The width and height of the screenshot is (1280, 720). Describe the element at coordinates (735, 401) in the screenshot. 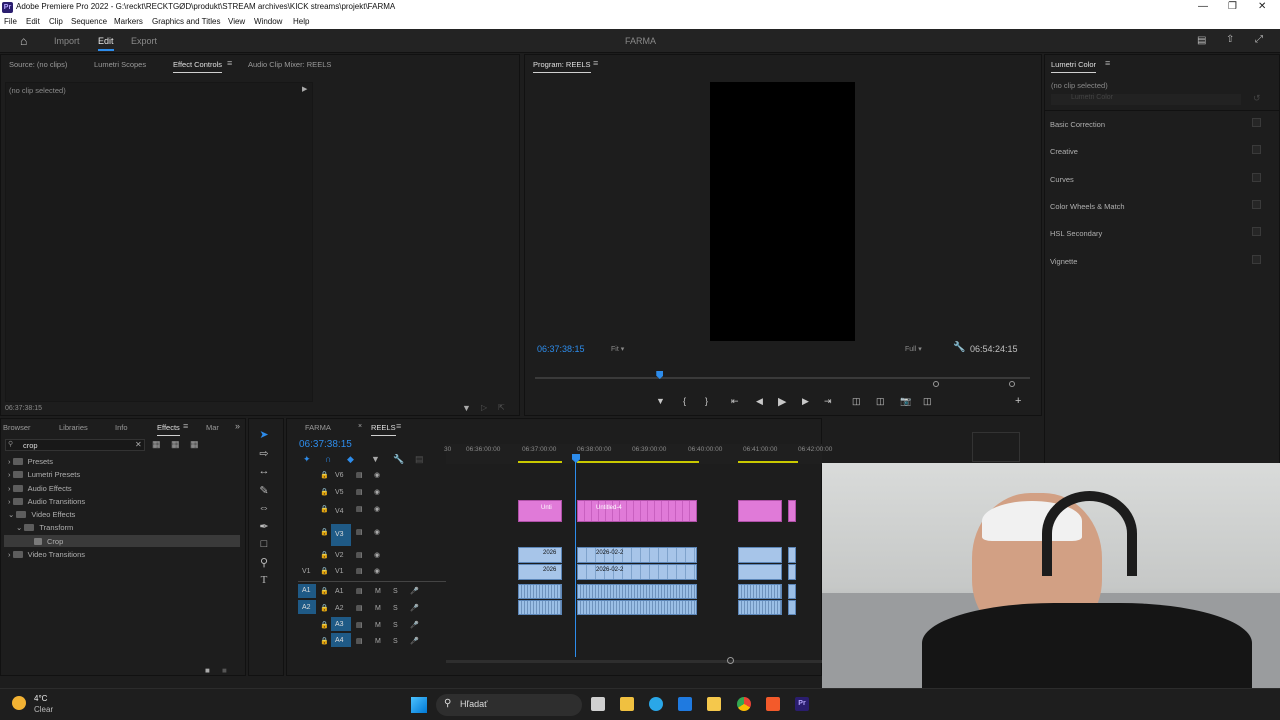

I see `go-to-in-icon: ⇤` at that location.